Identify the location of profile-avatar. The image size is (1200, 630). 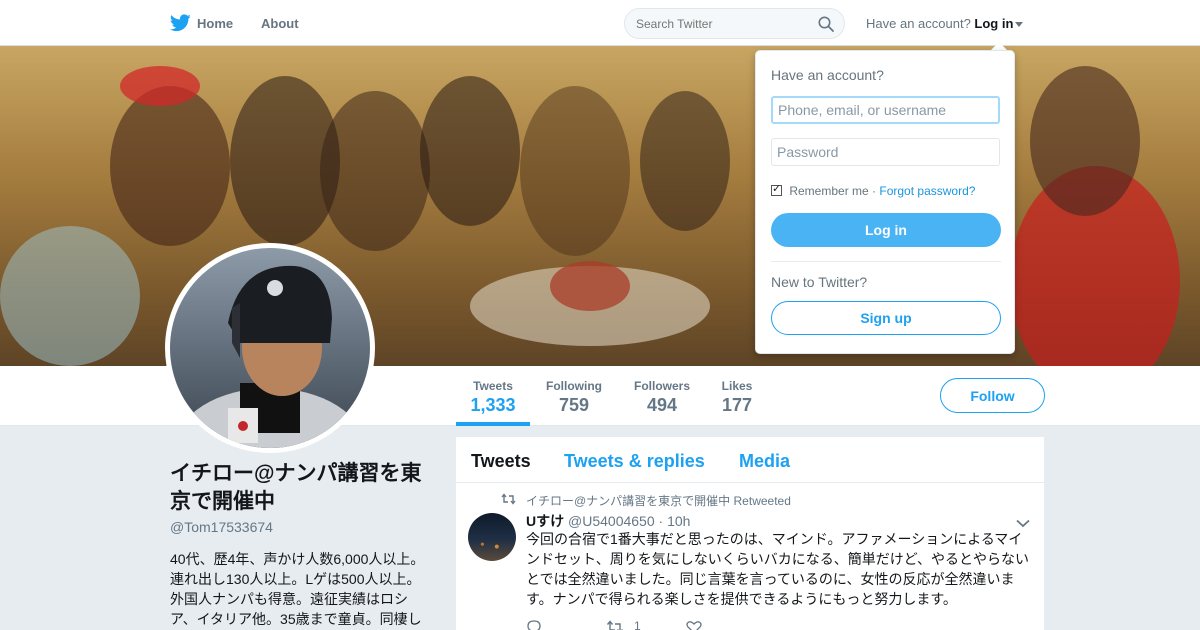
(270, 348).